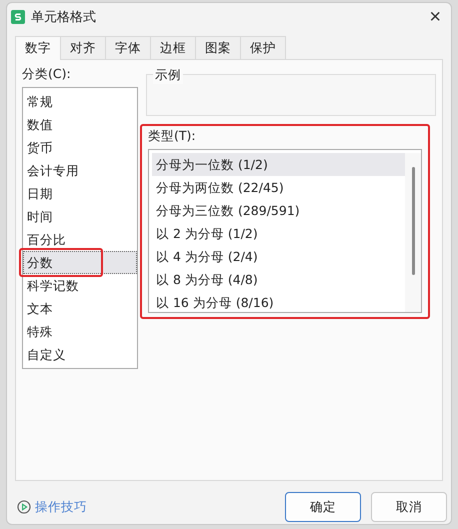 The image size is (458, 529). What do you see at coordinates (278, 256) in the screenshot?
I see `type-item: 以 4 为分母 (2/4)` at bounding box center [278, 256].